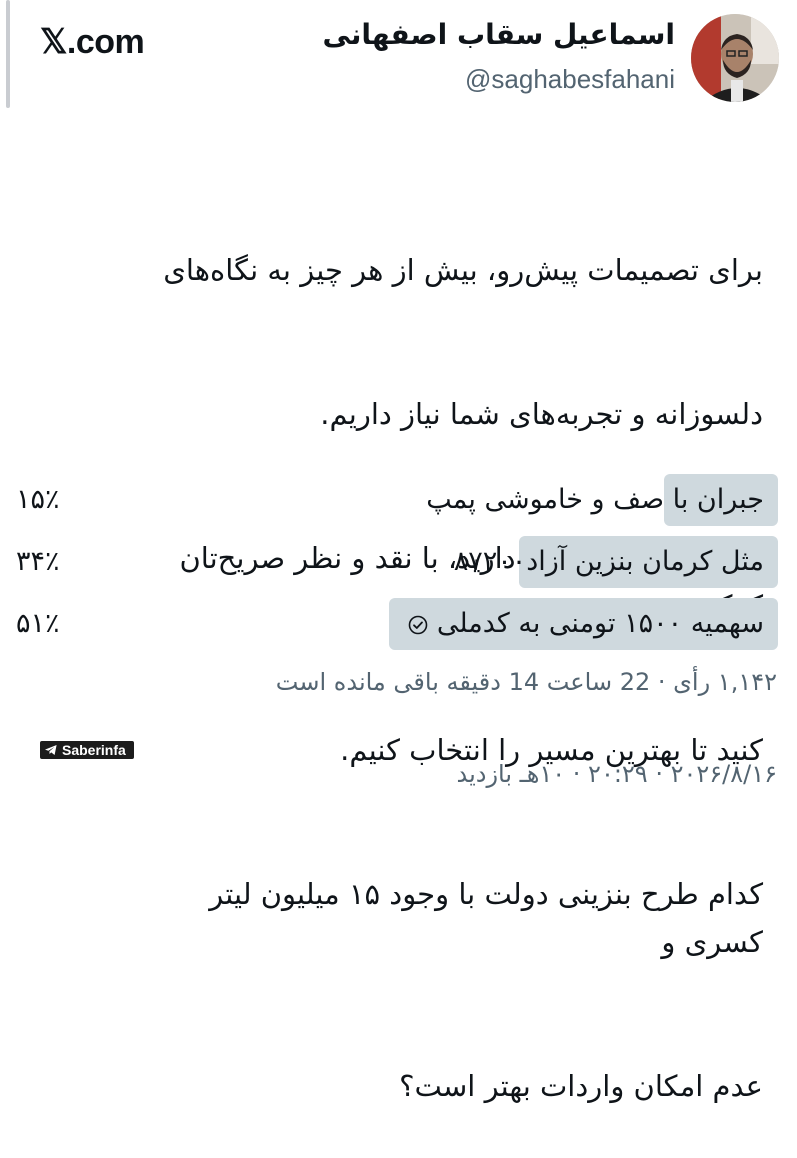  I want to click on display-name: اسماعیل سقاب اصفهانی, so click(499, 34).